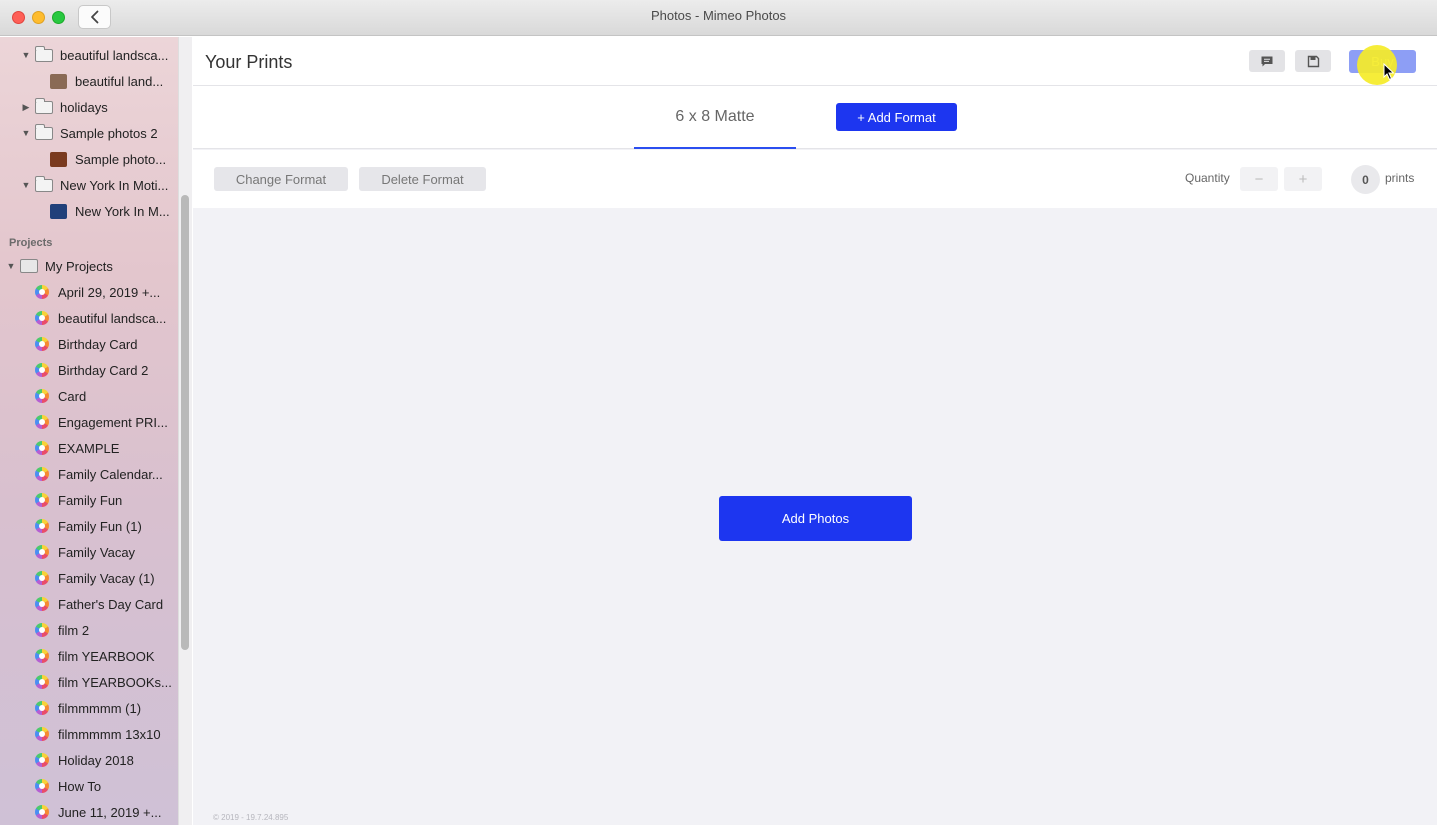 The height and width of the screenshot is (825, 1437). Describe the element at coordinates (106, 656) in the screenshot. I see `sidebar-item-label: film YEARBOOK` at that location.